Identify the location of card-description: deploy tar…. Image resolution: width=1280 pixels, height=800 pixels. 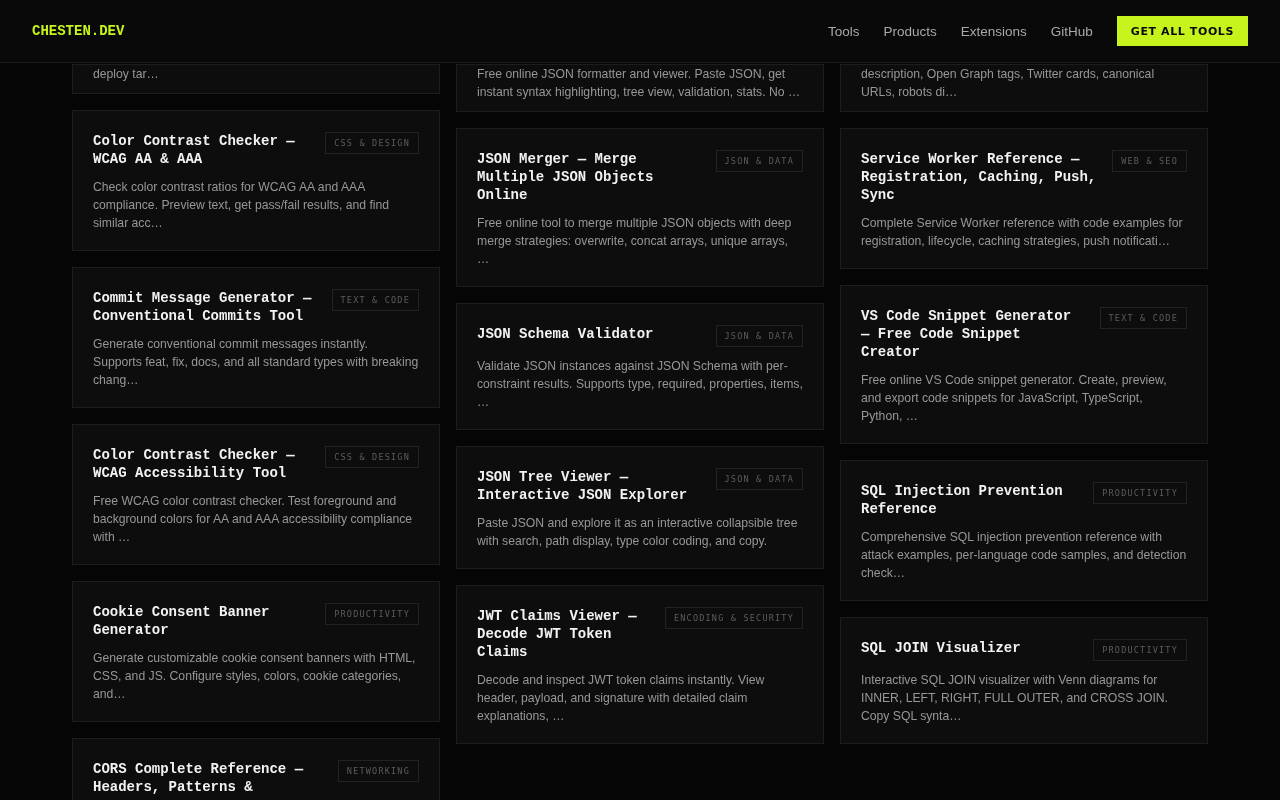
(126, 74).